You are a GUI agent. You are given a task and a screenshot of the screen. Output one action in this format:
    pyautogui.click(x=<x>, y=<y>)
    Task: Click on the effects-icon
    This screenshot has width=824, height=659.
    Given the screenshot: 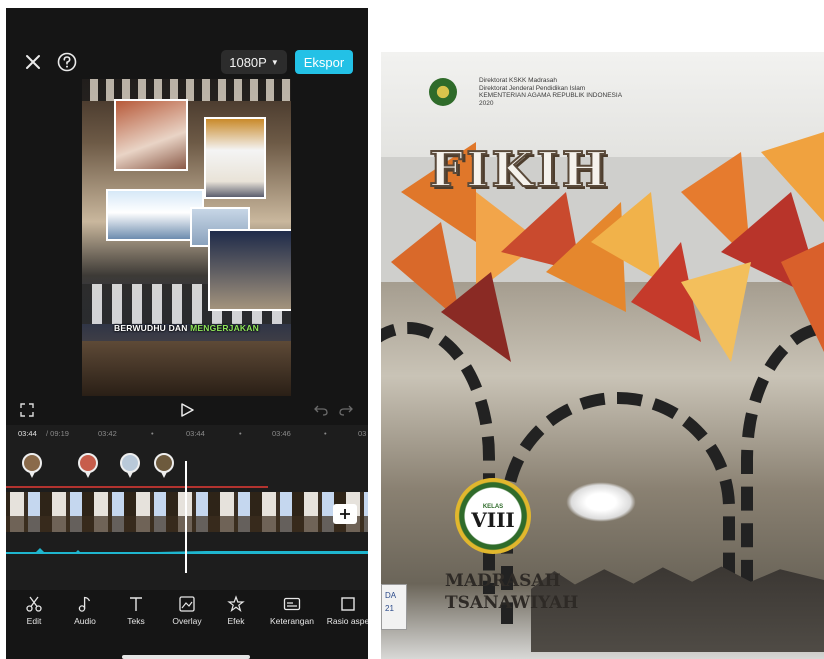 What is the action you would take?
    pyautogui.click(x=236, y=604)
    